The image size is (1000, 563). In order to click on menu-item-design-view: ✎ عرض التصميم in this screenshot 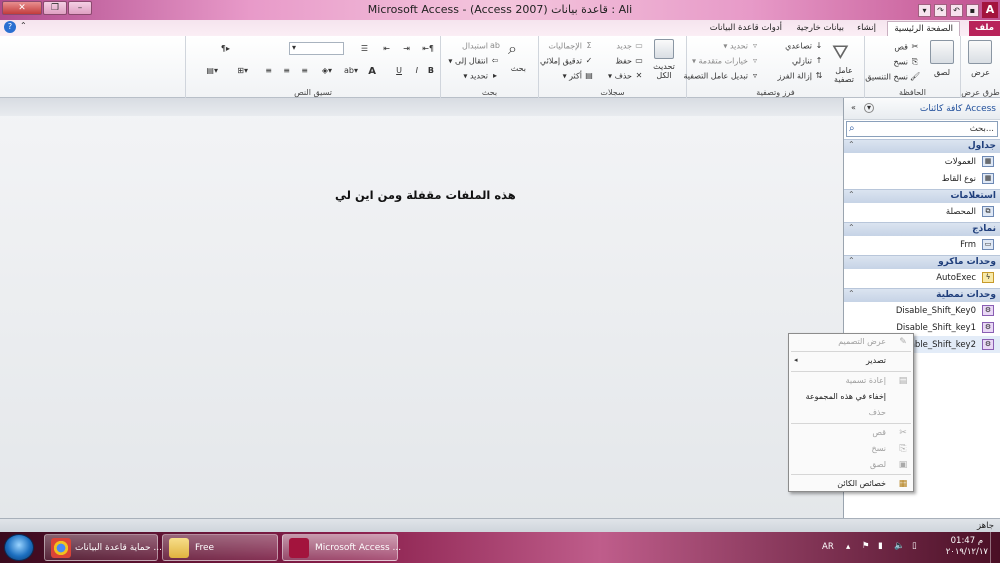, I will do `click(851, 342)`.